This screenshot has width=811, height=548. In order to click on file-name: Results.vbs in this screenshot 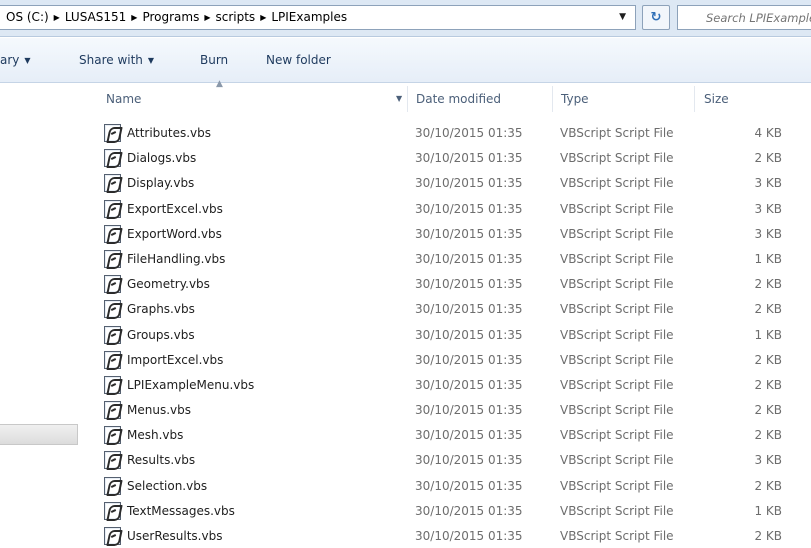, I will do `click(161, 460)`.